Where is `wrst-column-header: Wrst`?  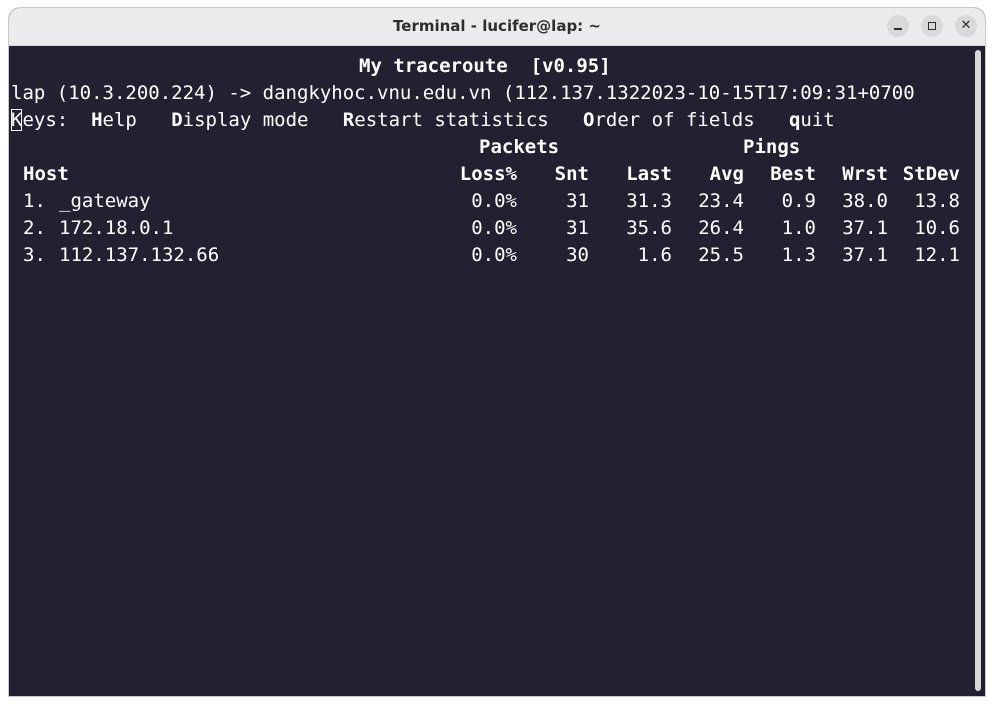
wrst-column-header: Wrst is located at coordinates (865, 174).